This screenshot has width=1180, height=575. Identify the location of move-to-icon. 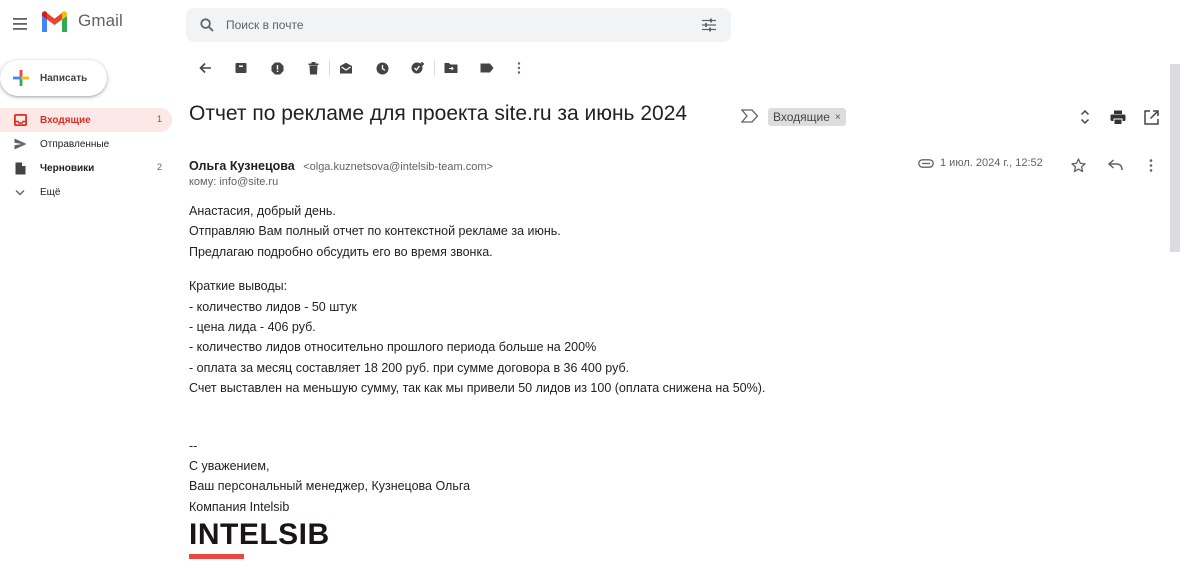
(451, 68).